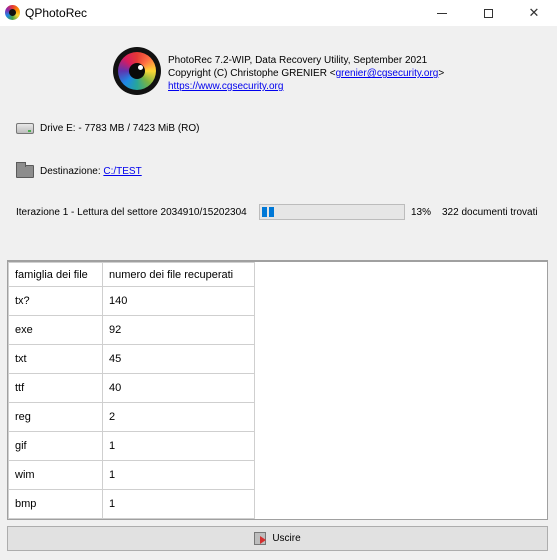  I want to click on table-row: txt 45, so click(131, 359).